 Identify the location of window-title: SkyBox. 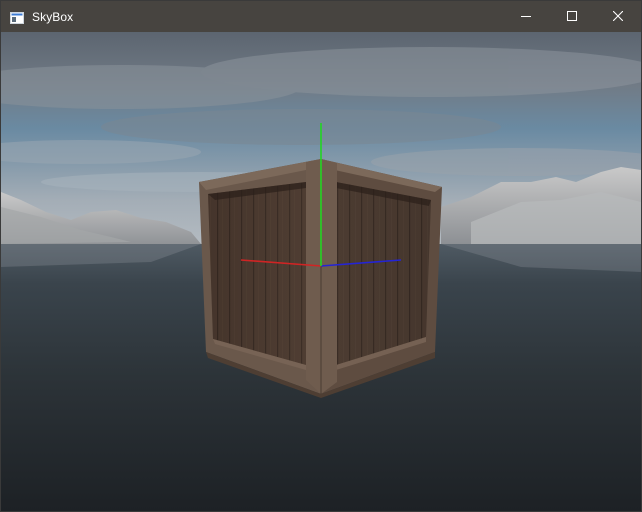
(53, 16).